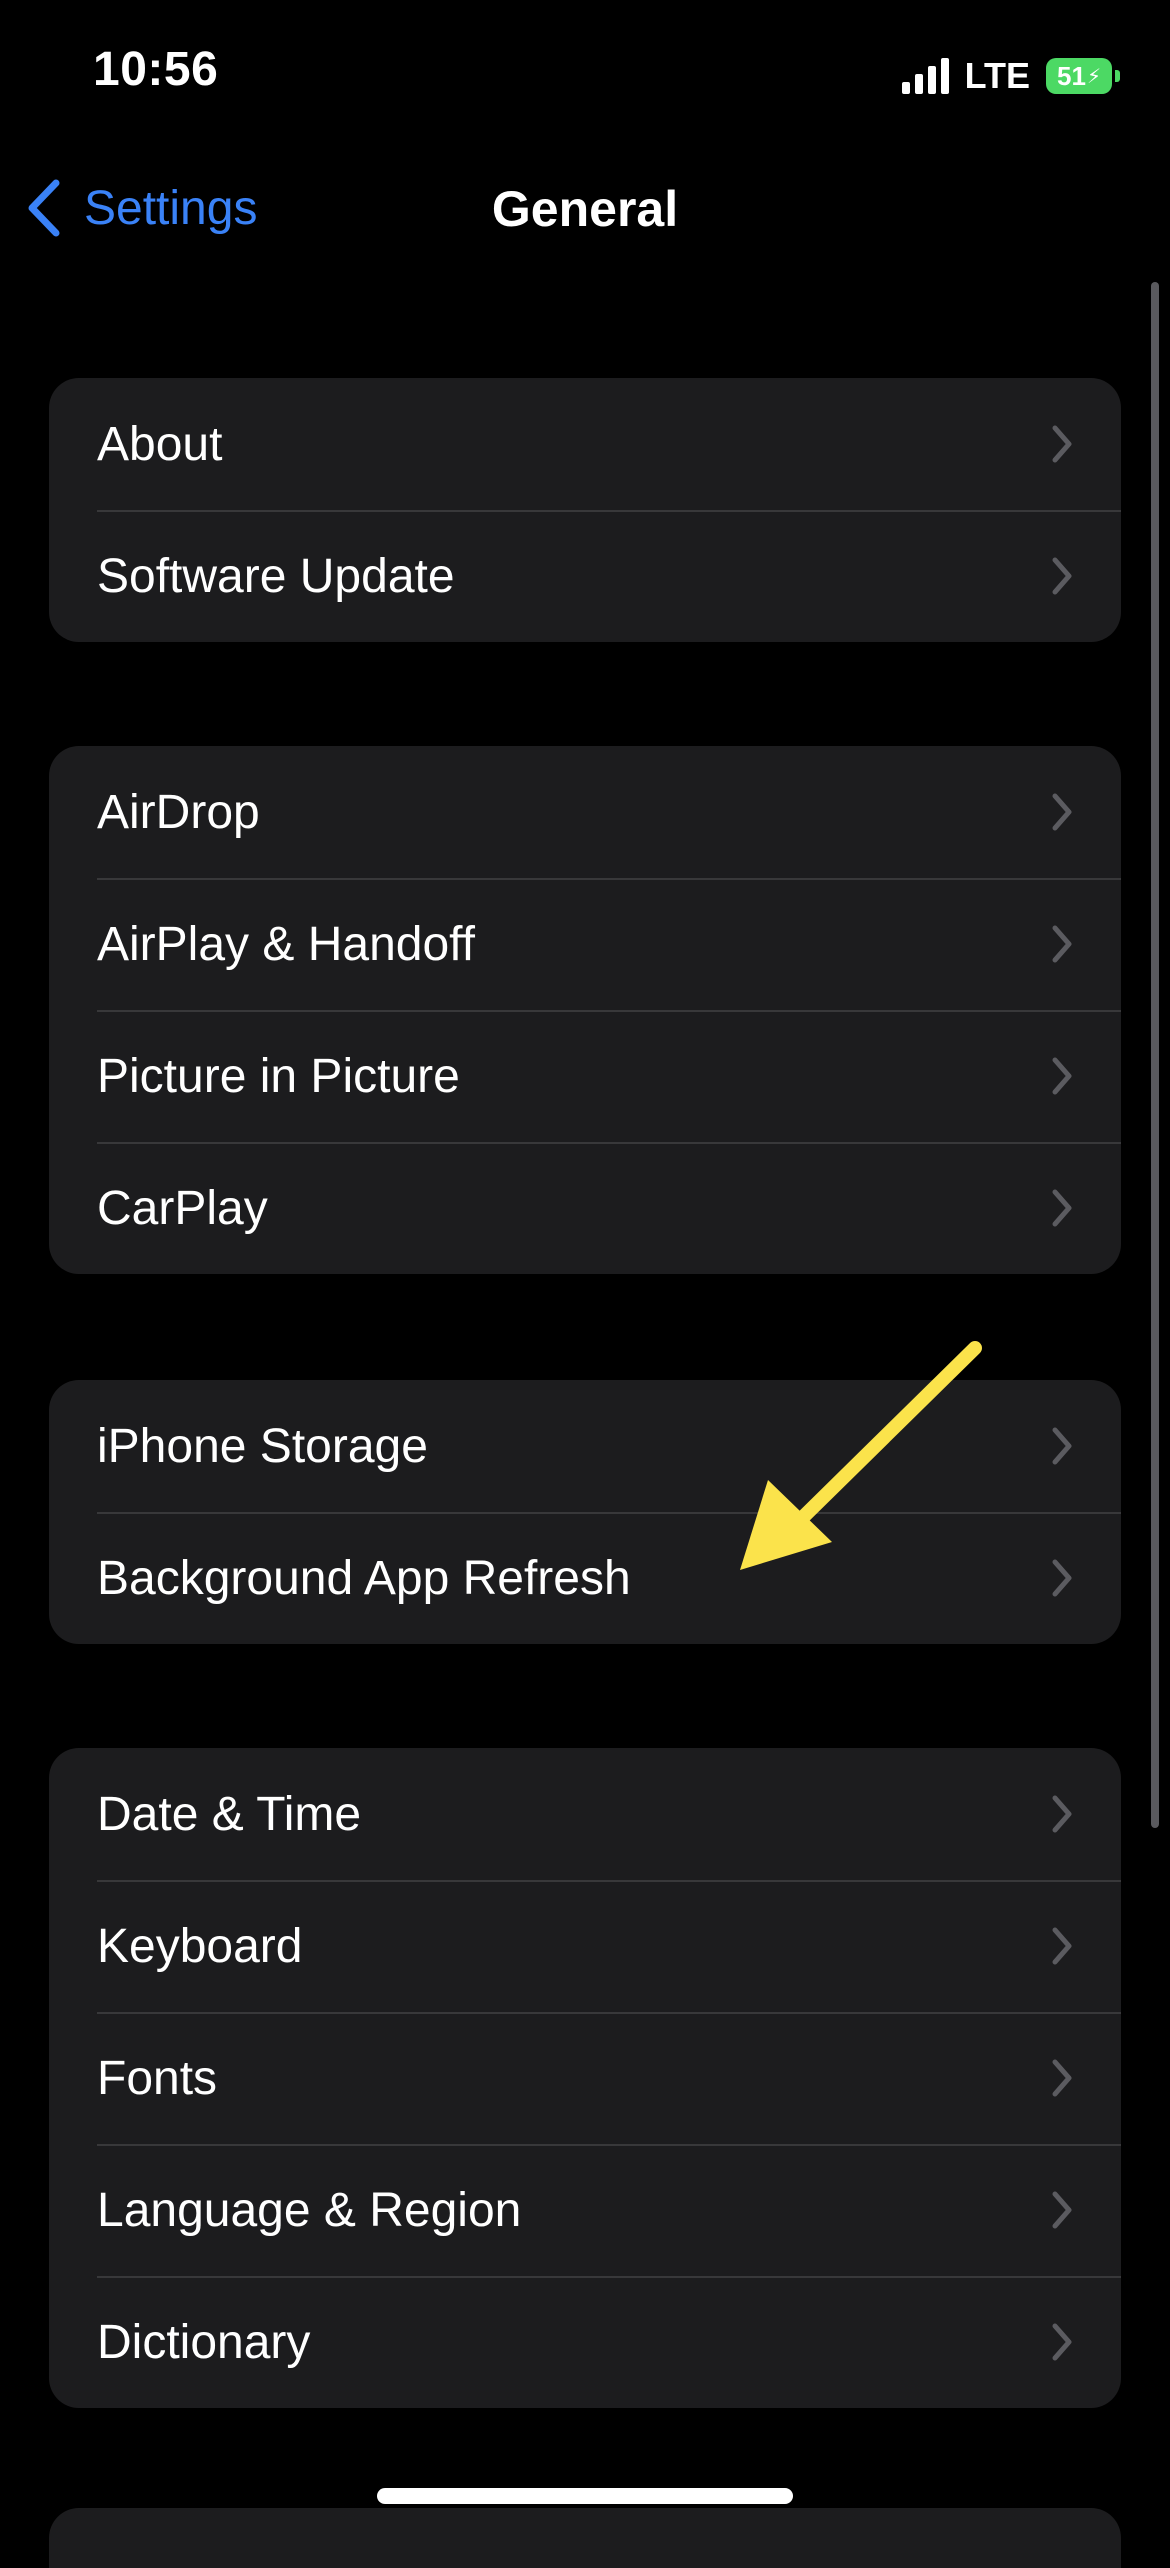 This screenshot has height=2568, width=1170. What do you see at coordinates (925, 76) in the screenshot?
I see `cellular-signal-icon` at bounding box center [925, 76].